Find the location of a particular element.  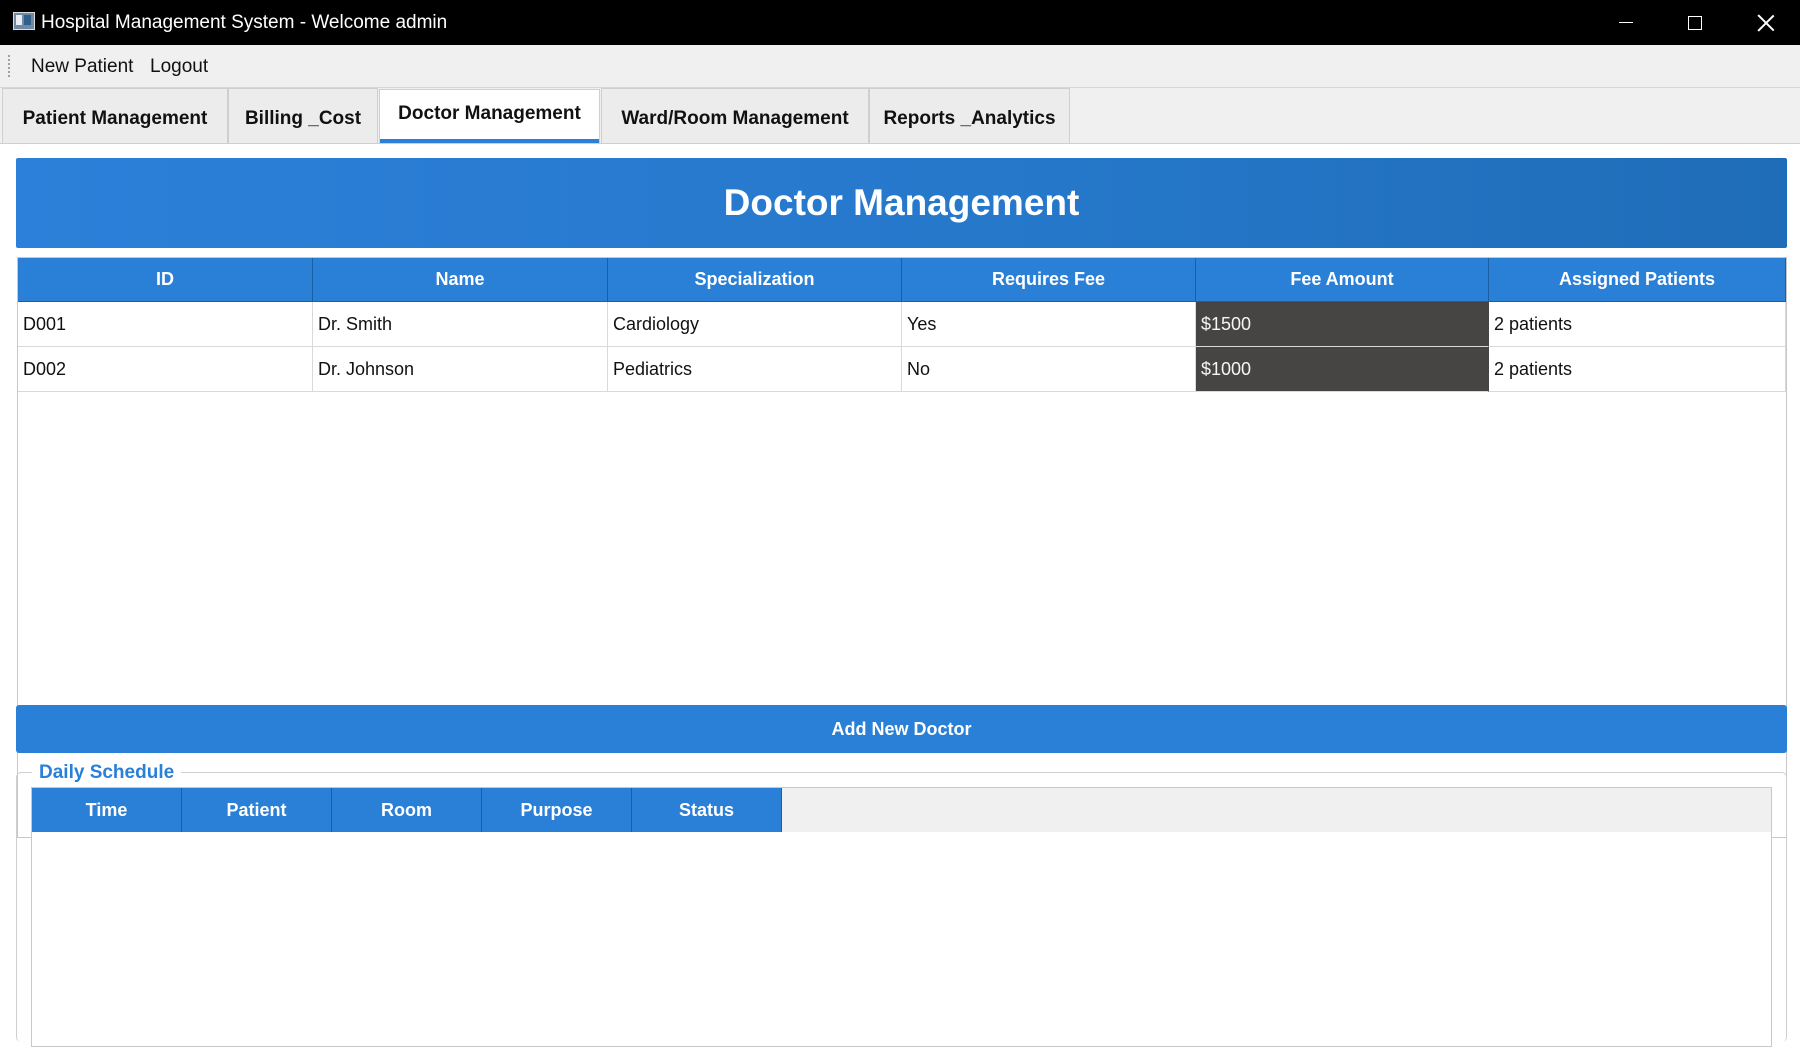

column-header-patient: Patient is located at coordinates (257, 810).